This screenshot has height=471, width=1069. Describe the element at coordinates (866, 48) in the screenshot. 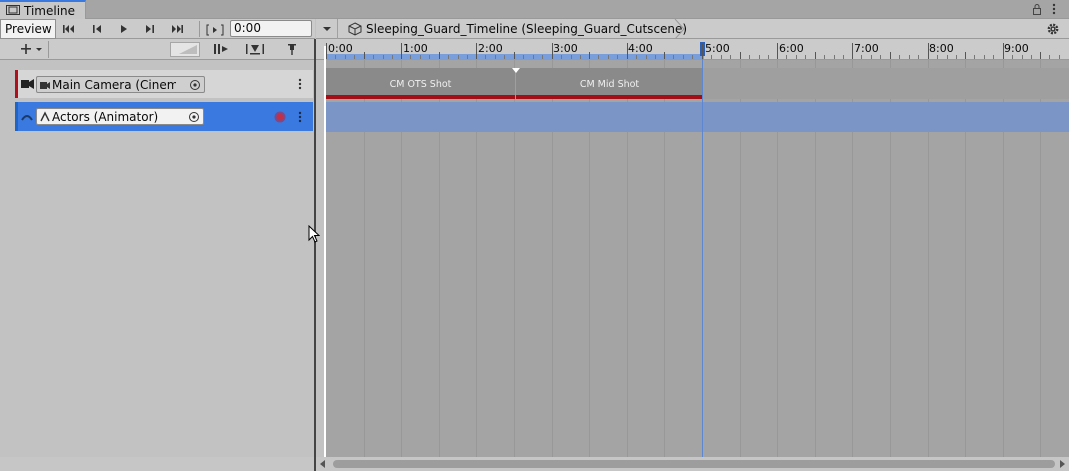

I see `ruler-label: 7:00` at that location.